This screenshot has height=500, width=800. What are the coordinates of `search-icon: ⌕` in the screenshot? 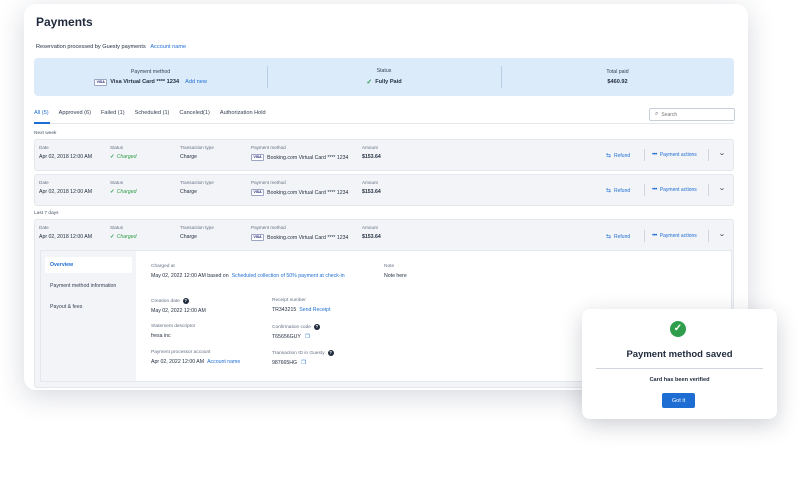 It's located at (657, 114).